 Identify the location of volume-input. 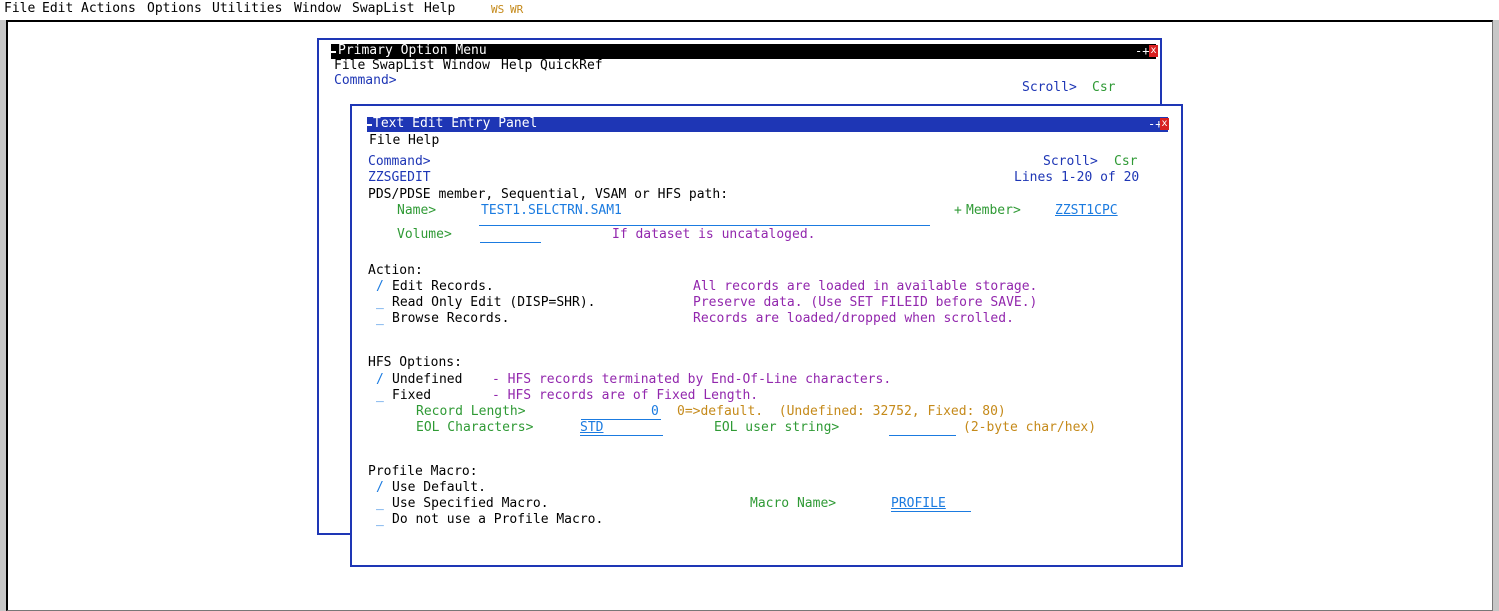
(510, 242).